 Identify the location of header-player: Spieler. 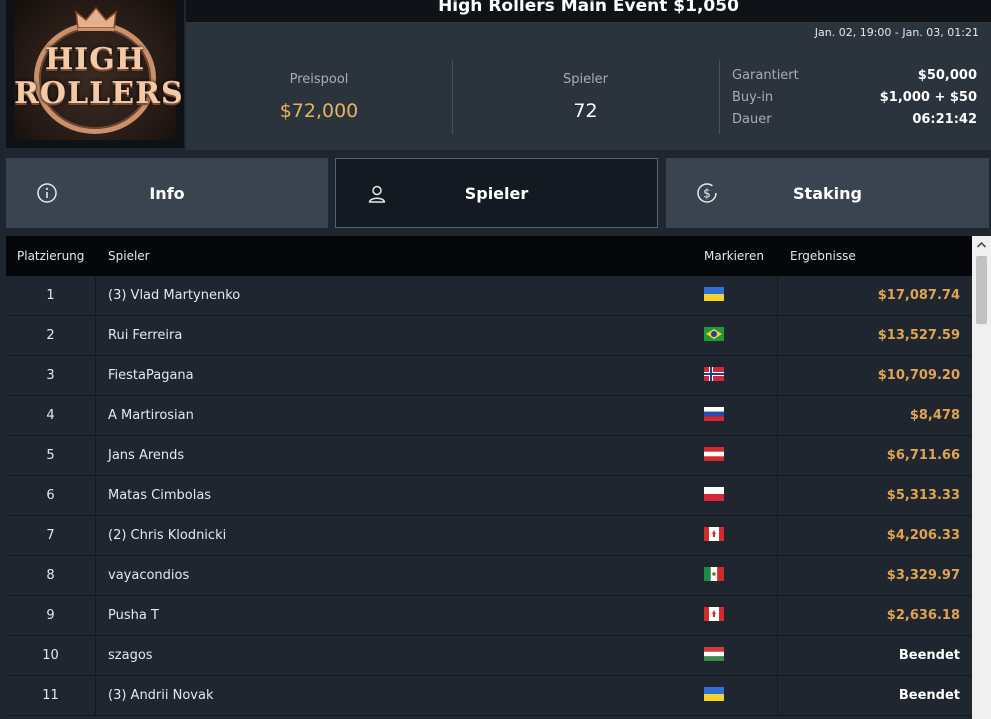
(129, 256).